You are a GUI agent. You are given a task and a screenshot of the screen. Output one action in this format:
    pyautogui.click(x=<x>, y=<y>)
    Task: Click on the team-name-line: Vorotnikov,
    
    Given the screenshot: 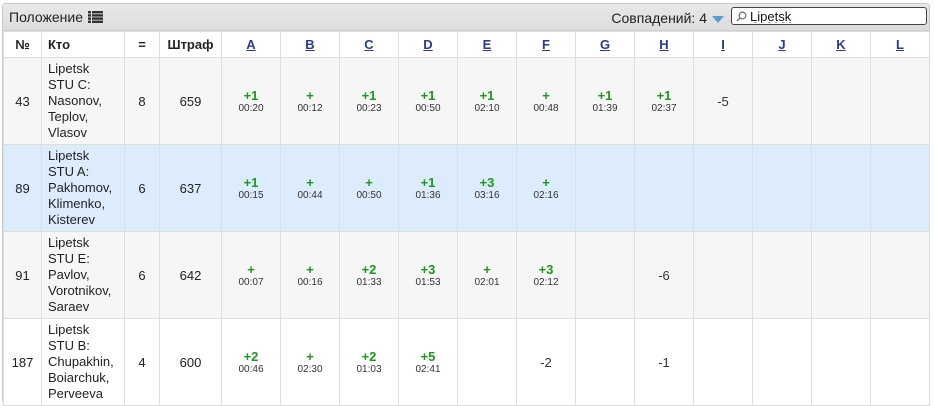 What is the action you would take?
    pyautogui.click(x=80, y=290)
    